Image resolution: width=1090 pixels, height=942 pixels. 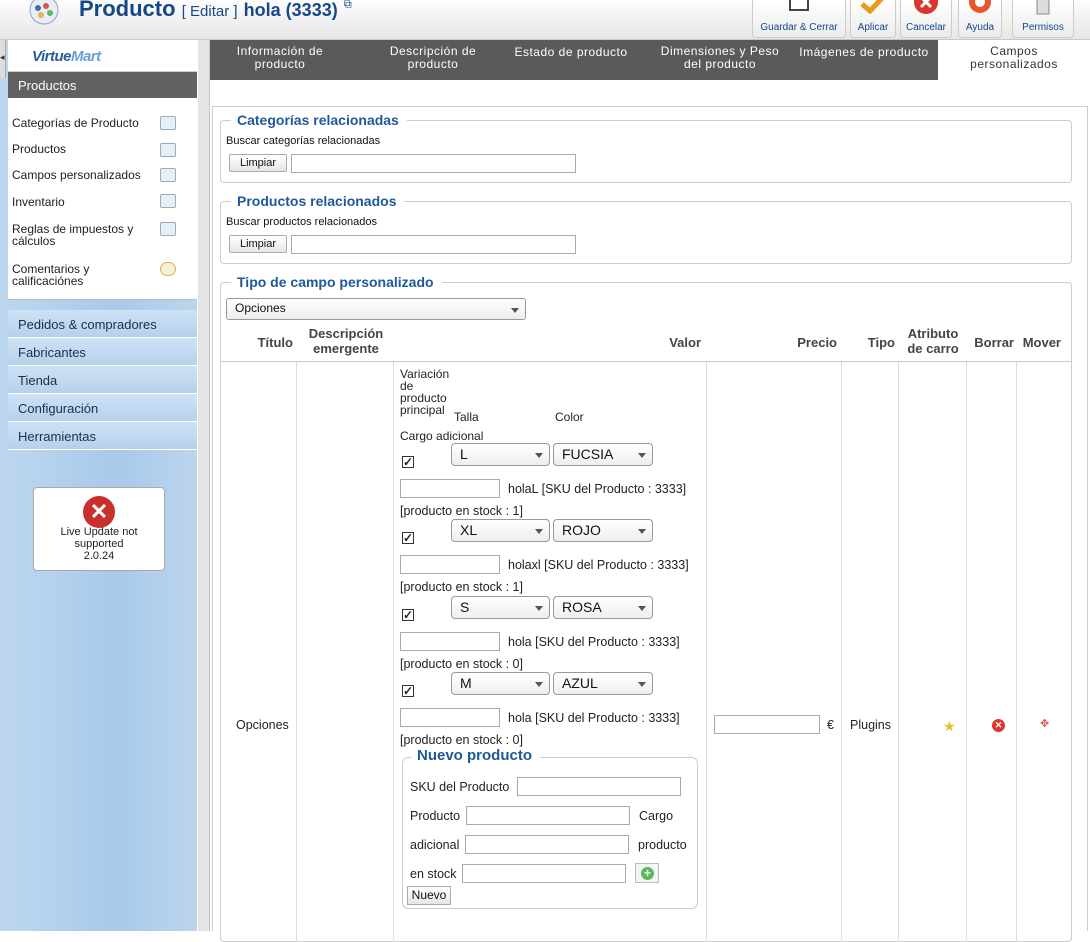 I want to click on sidebar-section-configuracion: Configuración, so click(x=102, y=408).